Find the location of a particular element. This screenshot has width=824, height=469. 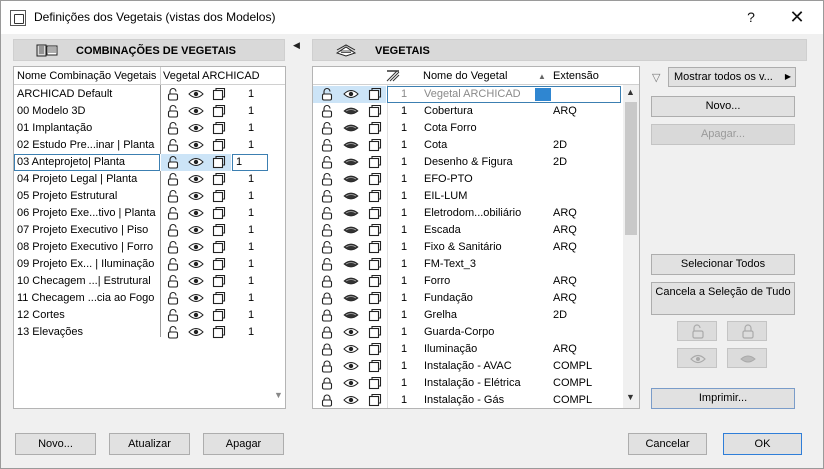

ok-button: OK is located at coordinates (762, 444).